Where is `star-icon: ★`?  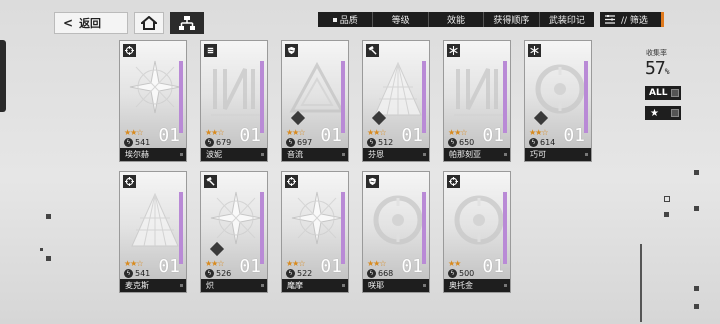
star-icon: ★ is located at coordinates (654, 113).